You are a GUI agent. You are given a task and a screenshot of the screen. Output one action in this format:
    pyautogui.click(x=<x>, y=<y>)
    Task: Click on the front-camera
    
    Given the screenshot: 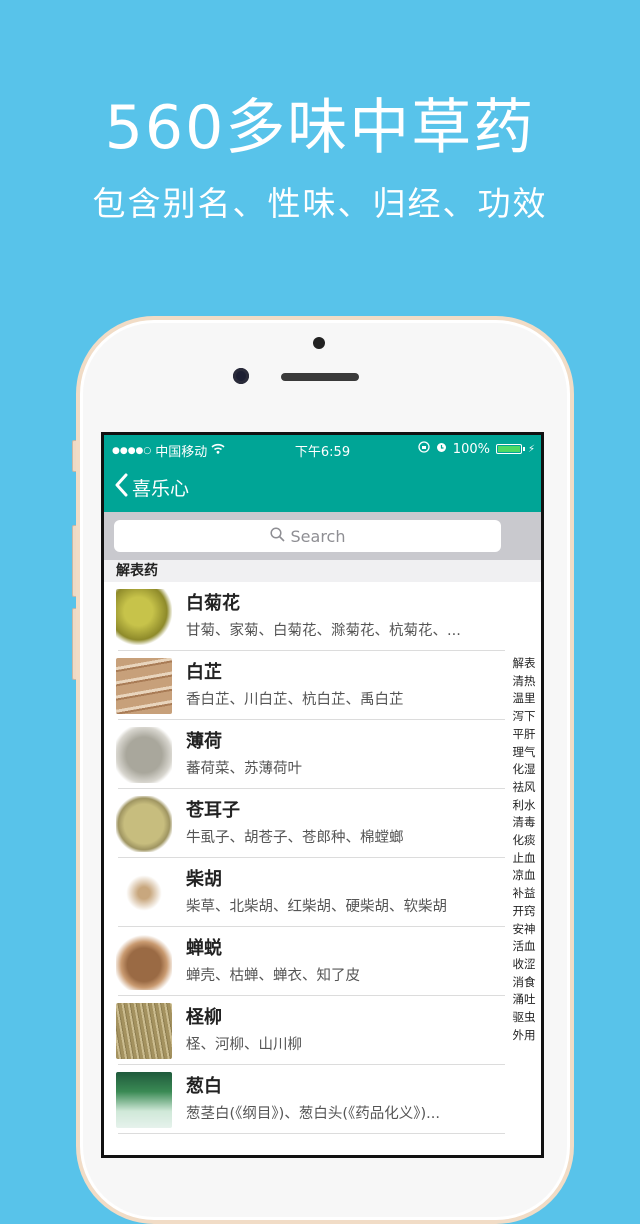 What is the action you would take?
    pyautogui.click(x=241, y=376)
    